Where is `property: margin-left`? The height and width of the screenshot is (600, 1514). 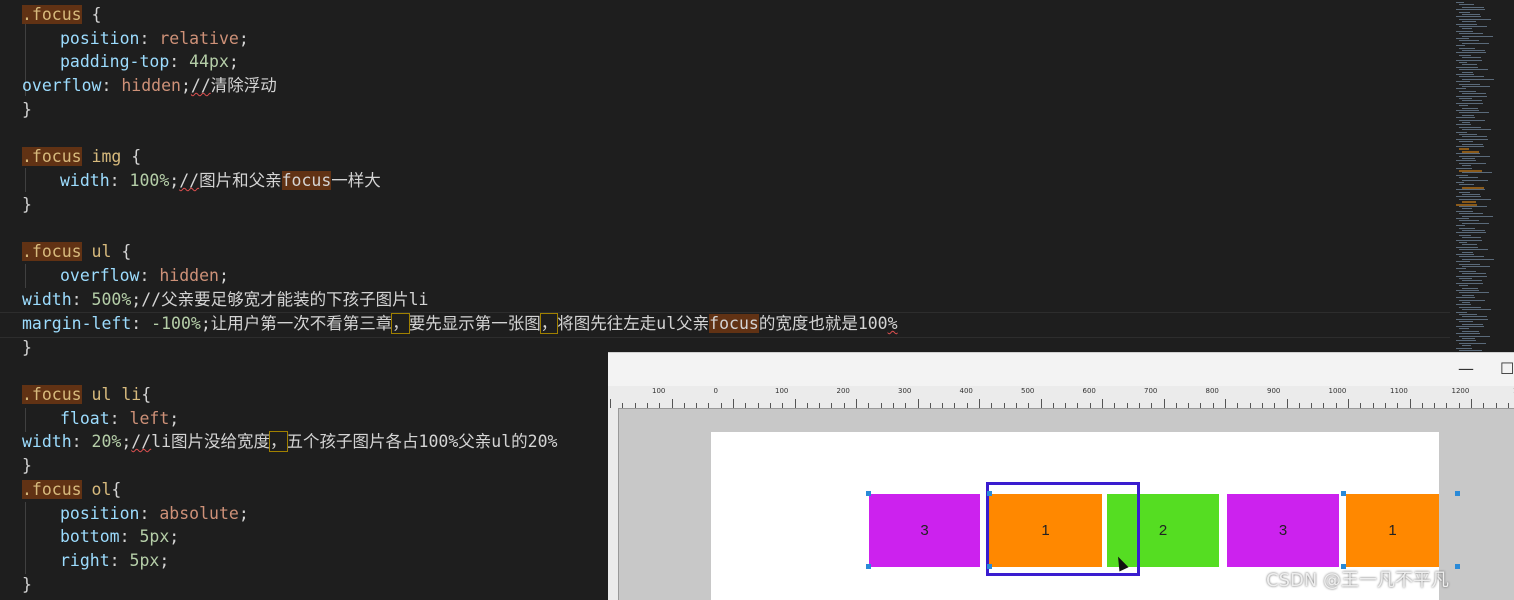
property: margin-left is located at coordinates (77, 323).